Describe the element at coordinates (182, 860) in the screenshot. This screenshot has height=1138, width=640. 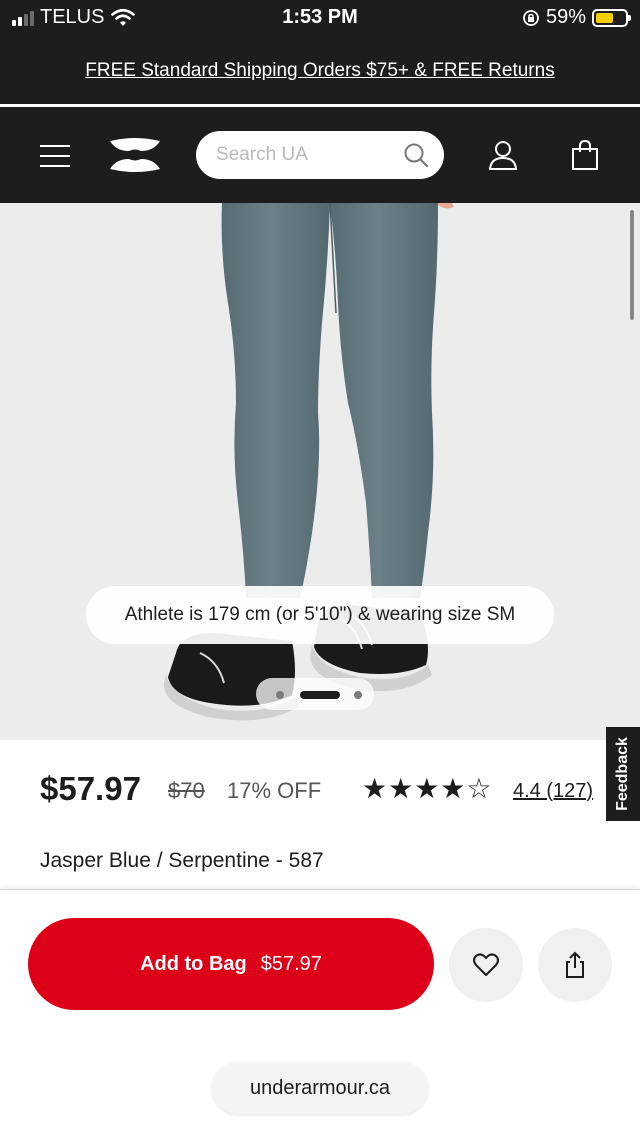
I see `product-color: Jasper Blue / Serpentine - 587` at that location.